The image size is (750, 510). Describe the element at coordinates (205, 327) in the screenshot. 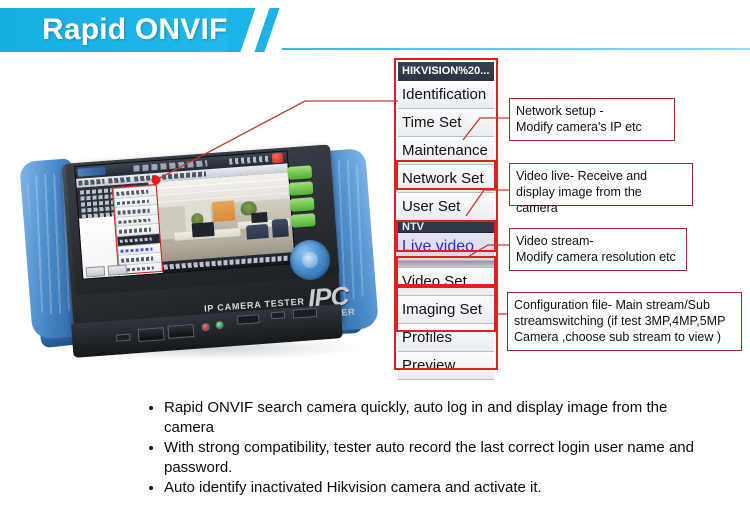

I see `device-jack-audio-in` at that location.